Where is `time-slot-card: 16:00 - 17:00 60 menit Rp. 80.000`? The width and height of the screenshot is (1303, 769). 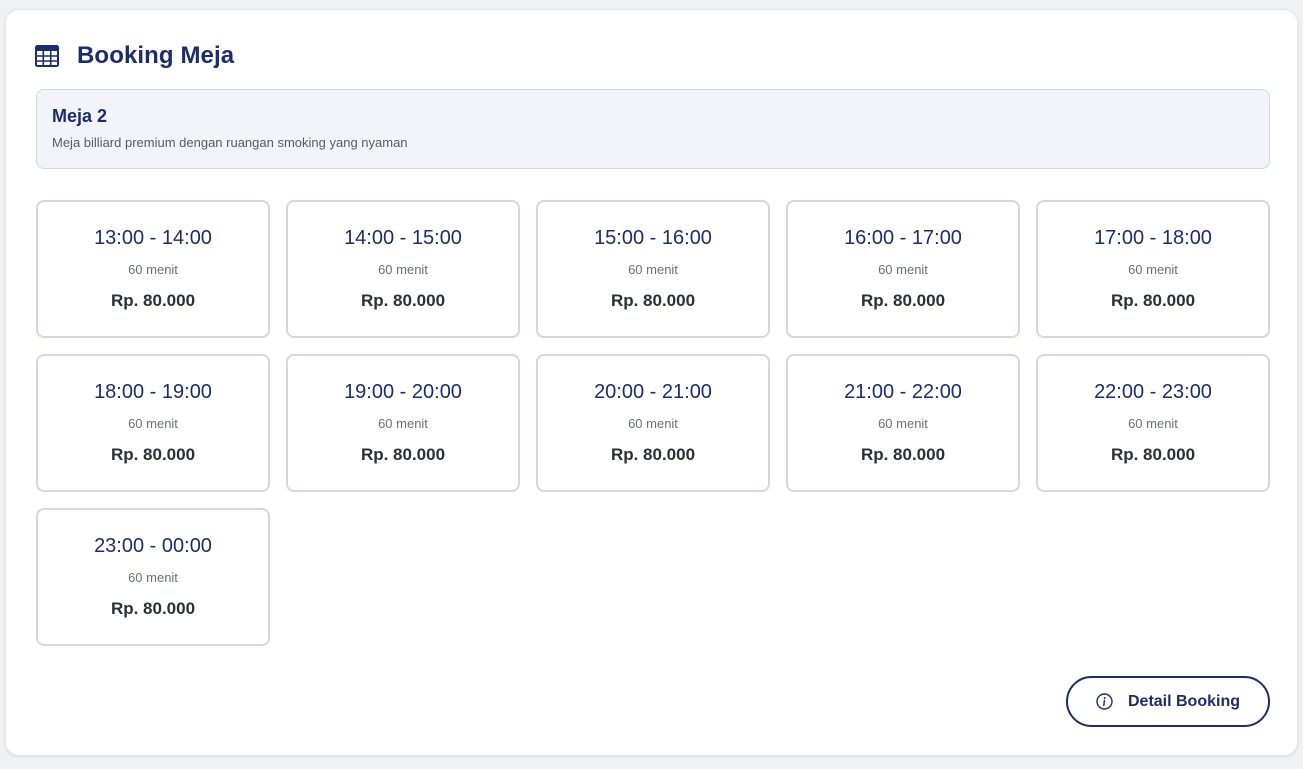
time-slot-card: 16:00 - 17:00 60 menit Rp. 80.000 is located at coordinates (903, 269).